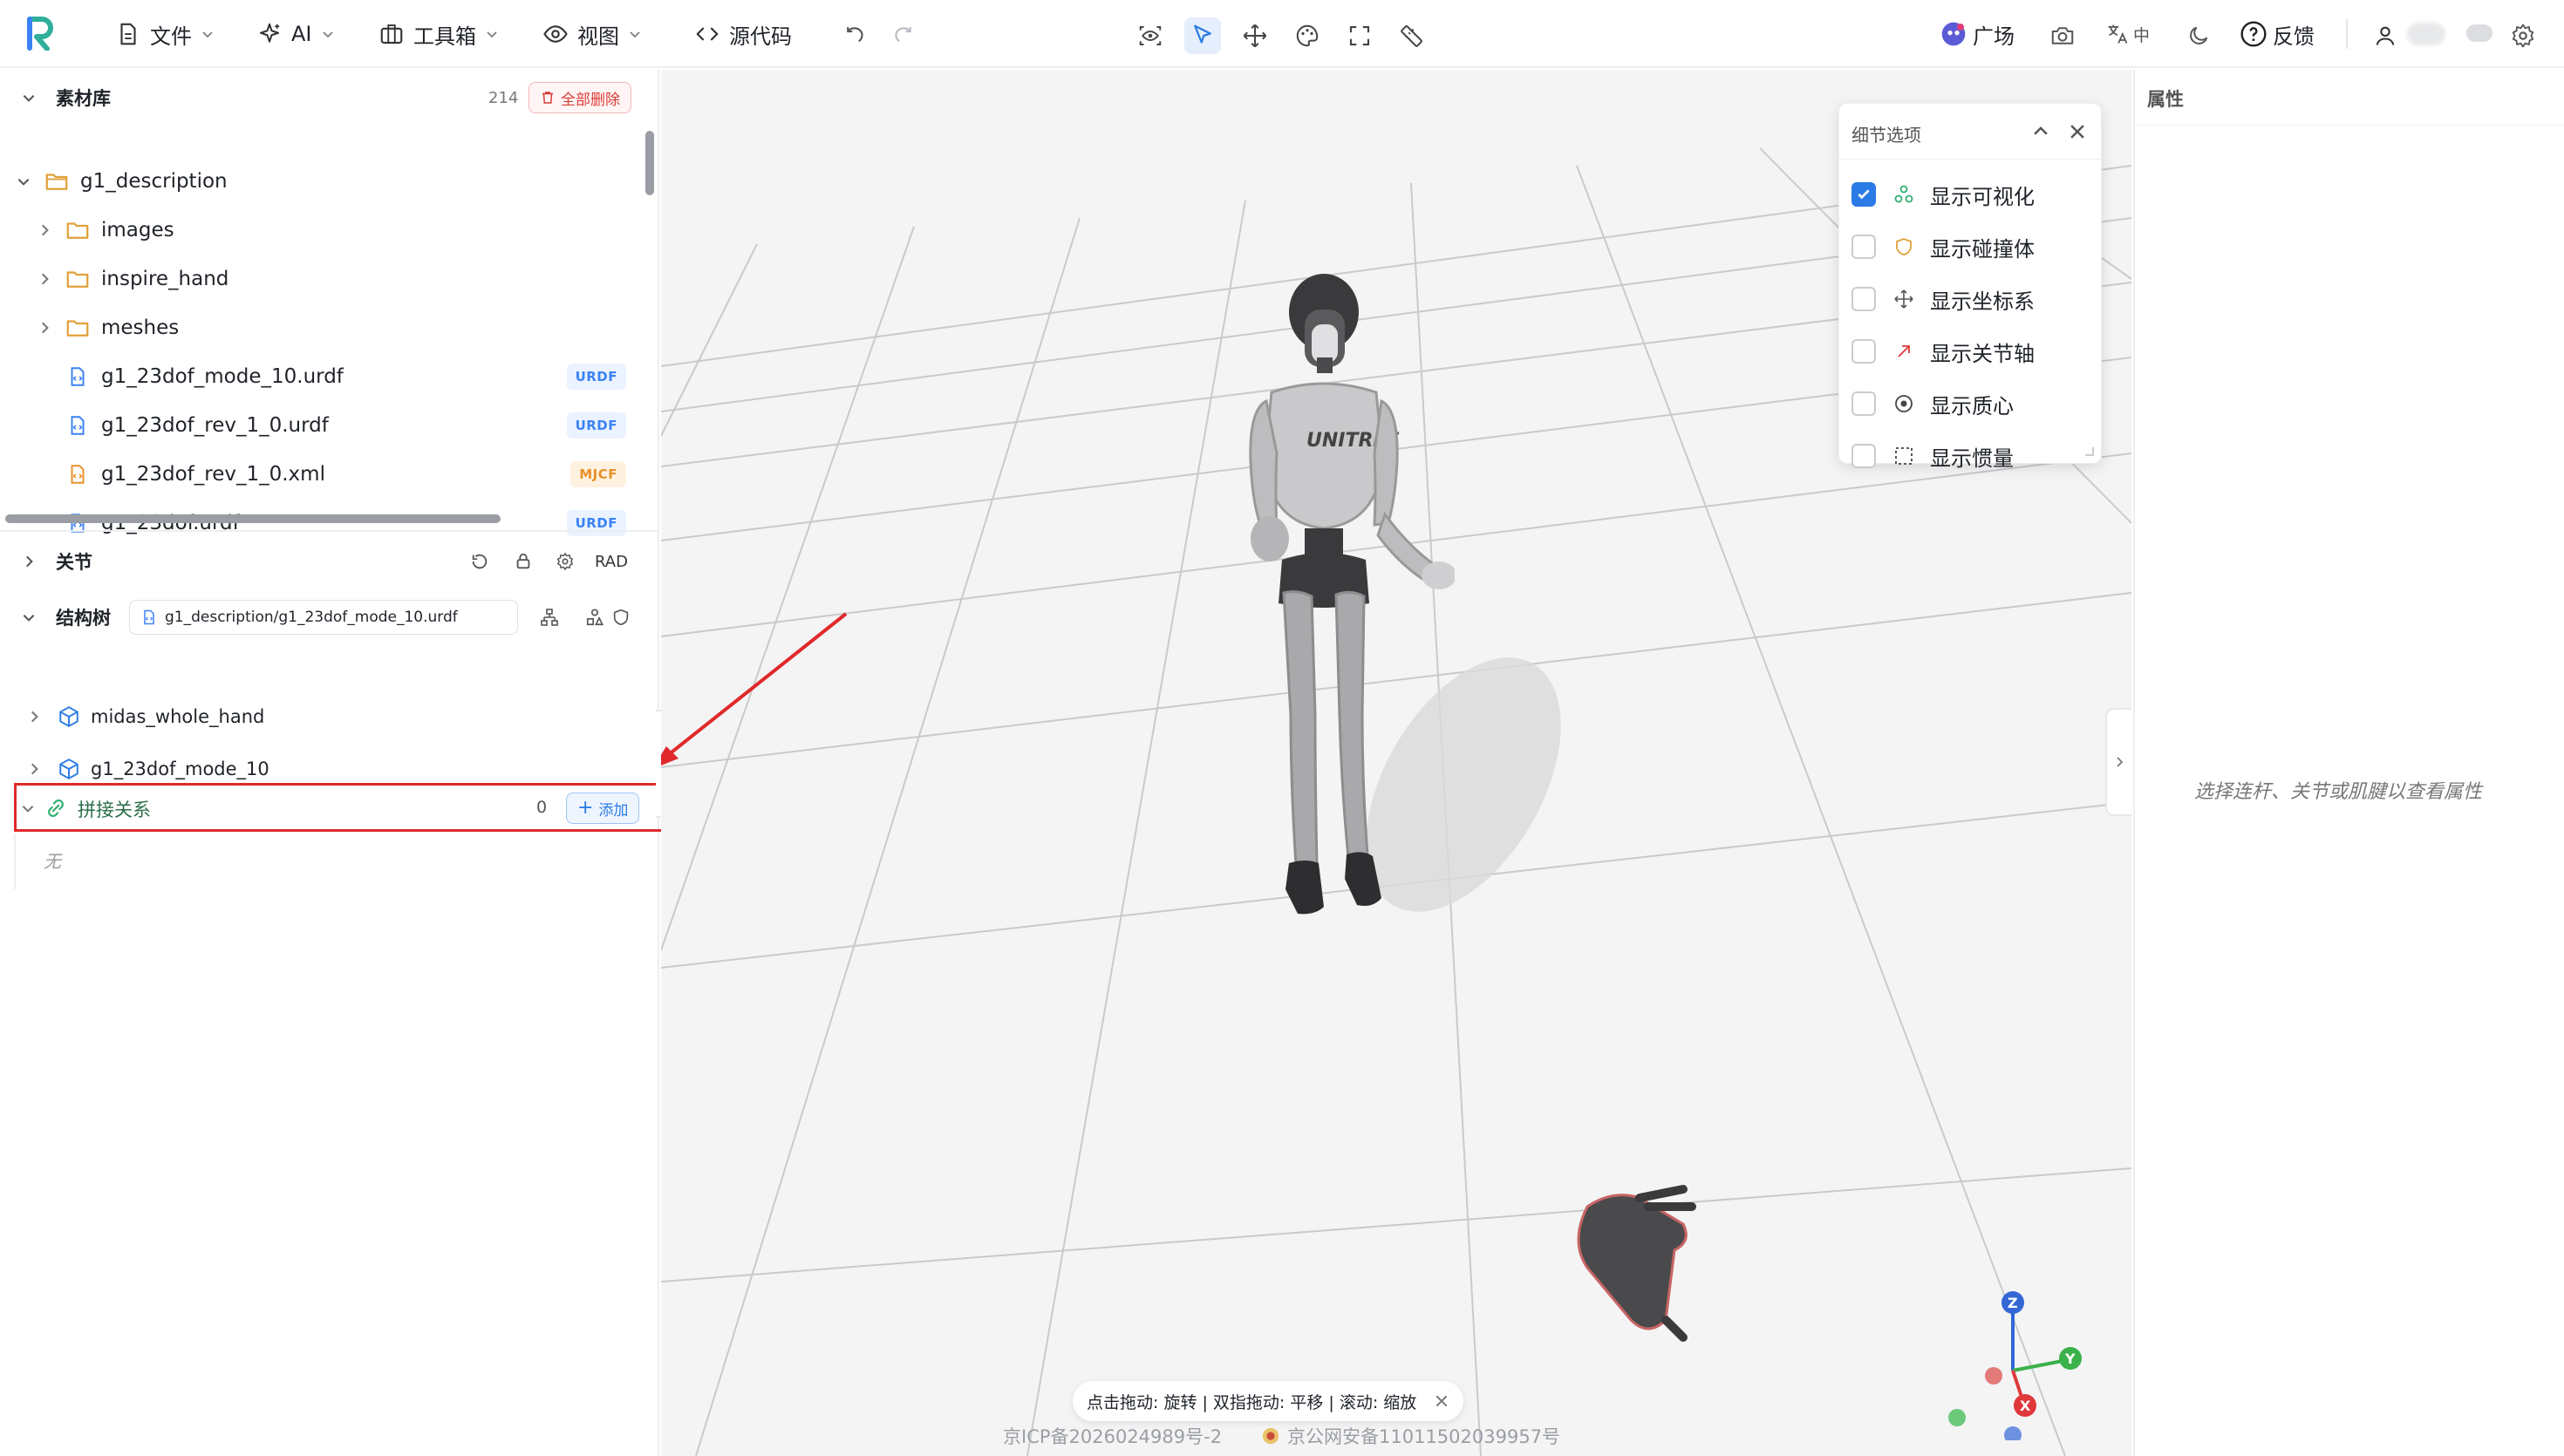 The height and width of the screenshot is (1456, 2564). What do you see at coordinates (547, 98) in the screenshot?
I see `trash-icon` at bounding box center [547, 98].